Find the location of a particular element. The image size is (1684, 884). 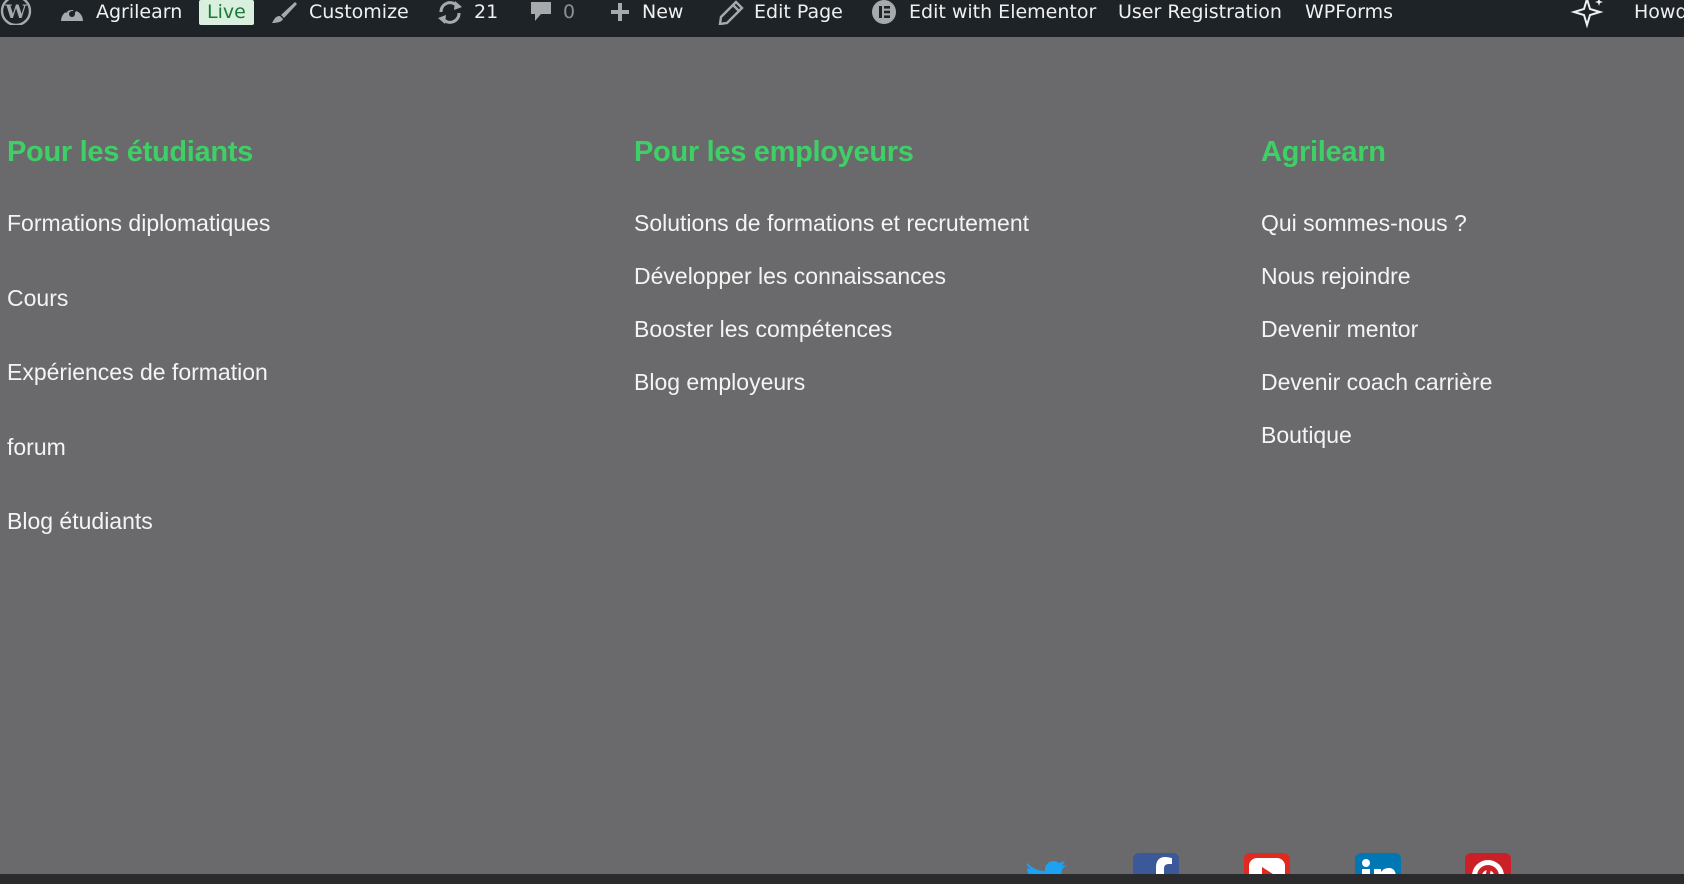

bottom-border is located at coordinates (842, 879).